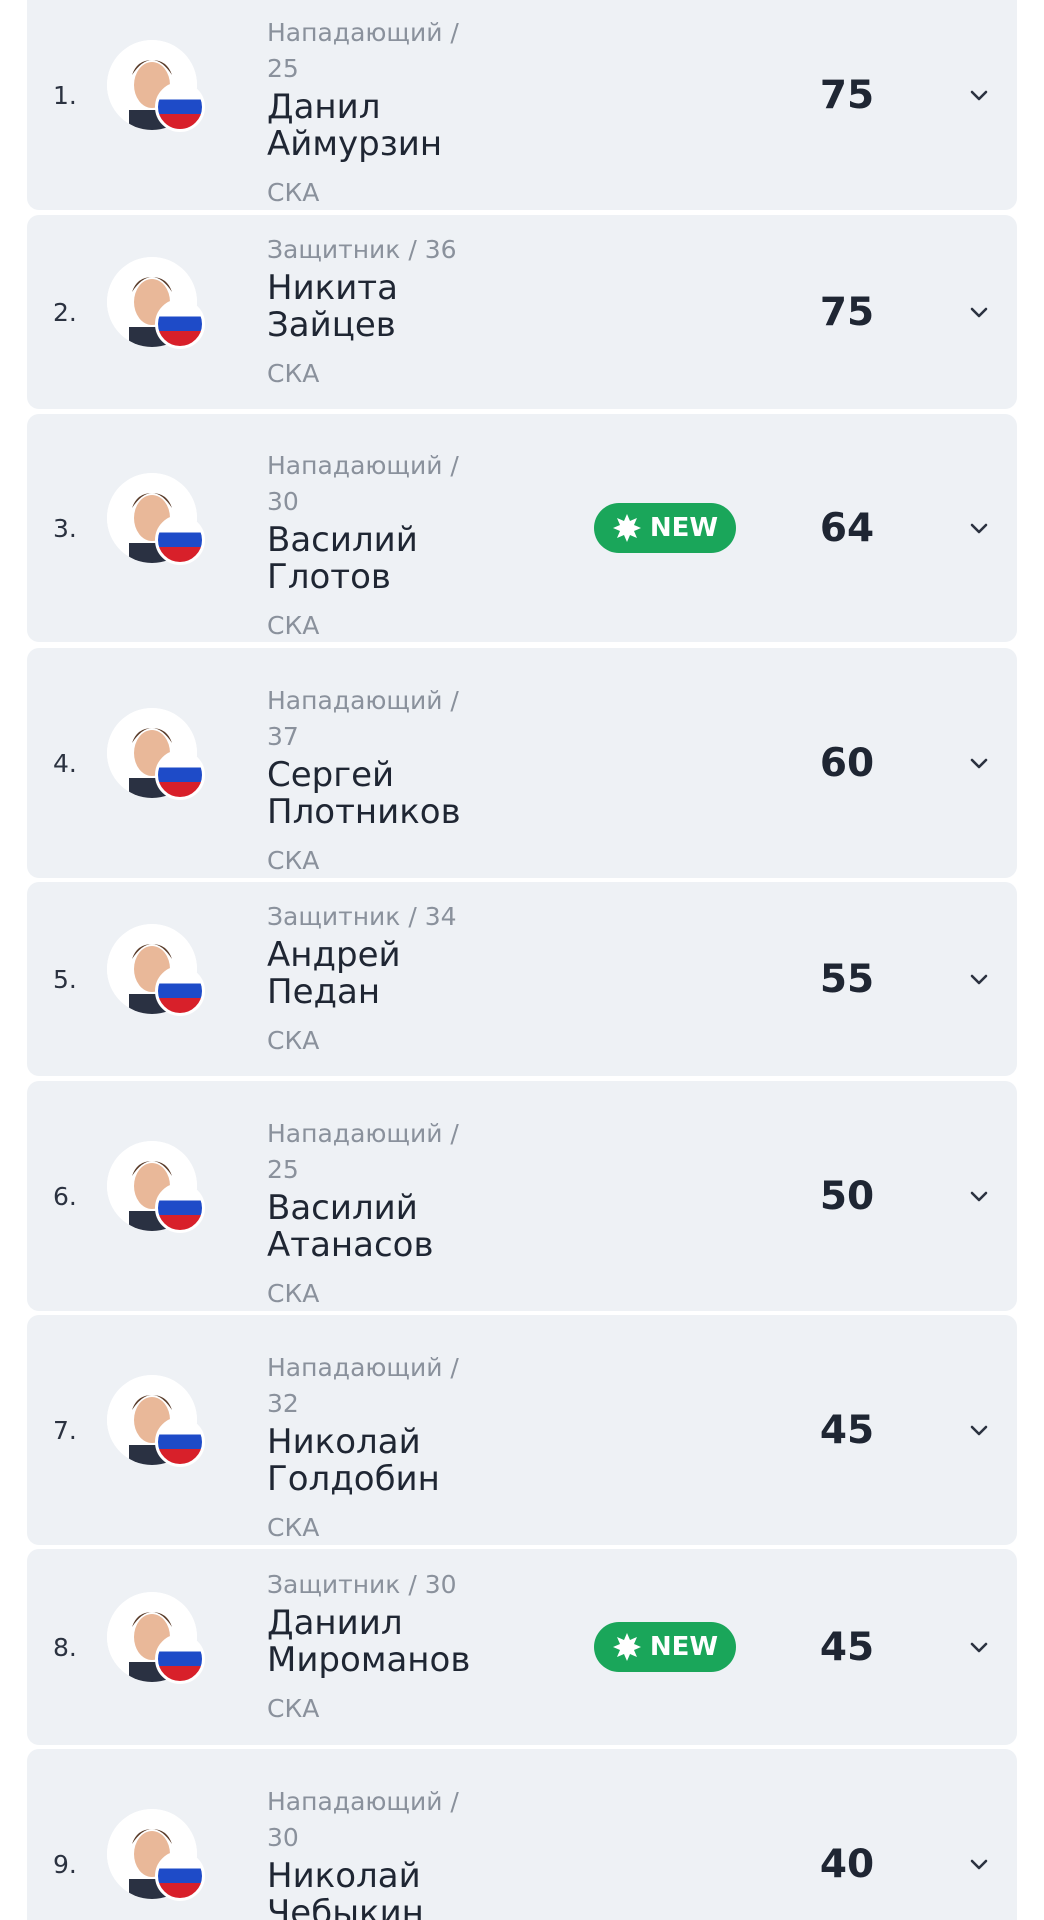 The width and height of the screenshot is (1044, 1920). I want to click on player-name: Николай Голдобин, so click(377, 1461).